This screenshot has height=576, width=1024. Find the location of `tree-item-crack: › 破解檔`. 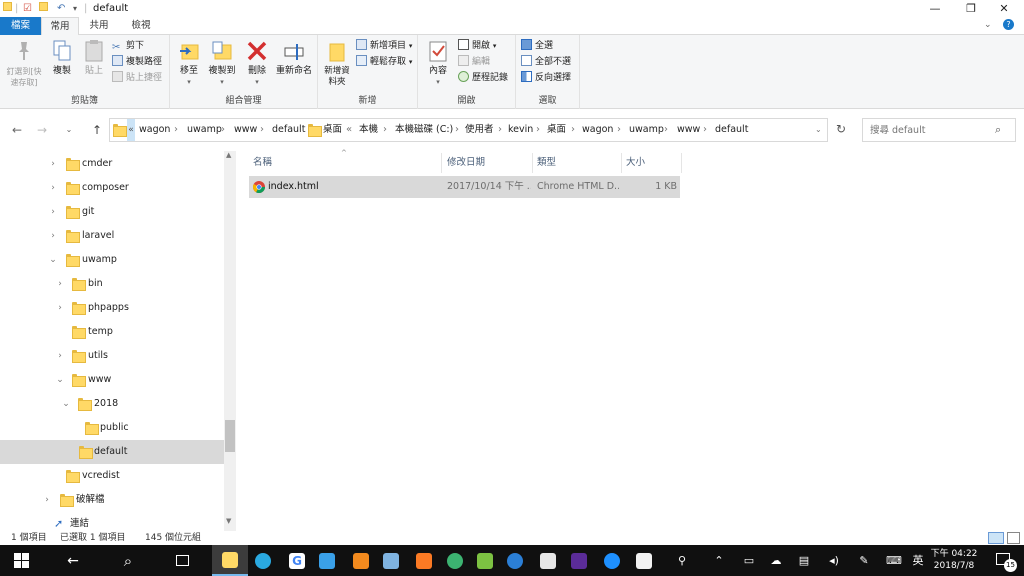

tree-item-crack: › 破解檔 is located at coordinates (112, 500).